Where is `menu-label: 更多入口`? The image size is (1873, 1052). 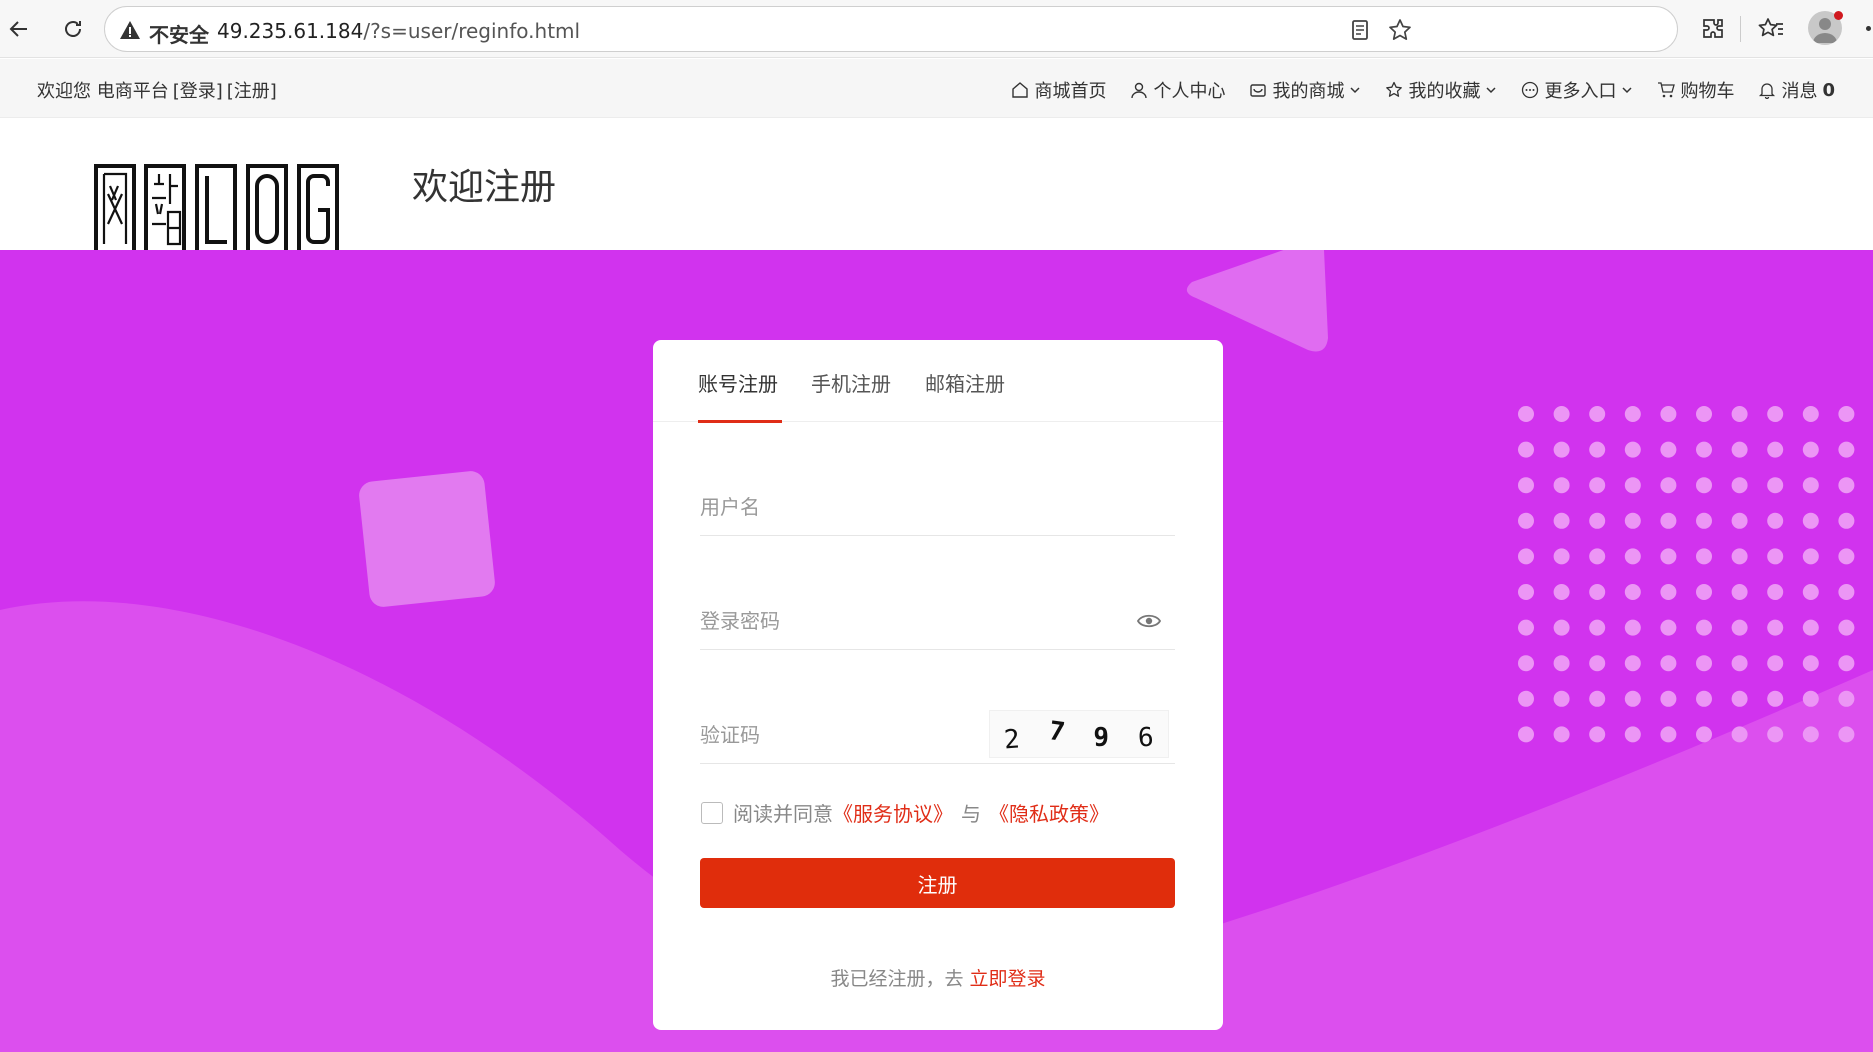
menu-label: 更多入口 is located at coordinates (1580, 91).